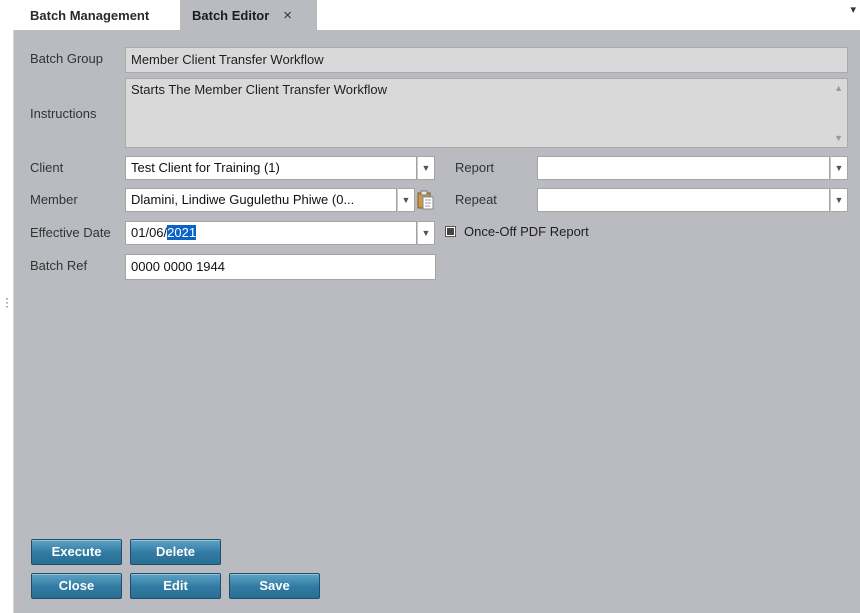 This screenshot has height=613, width=860. What do you see at coordinates (486, 60) in the screenshot?
I see `batch-group-field: Member Client Transfer Workflow` at bounding box center [486, 60].